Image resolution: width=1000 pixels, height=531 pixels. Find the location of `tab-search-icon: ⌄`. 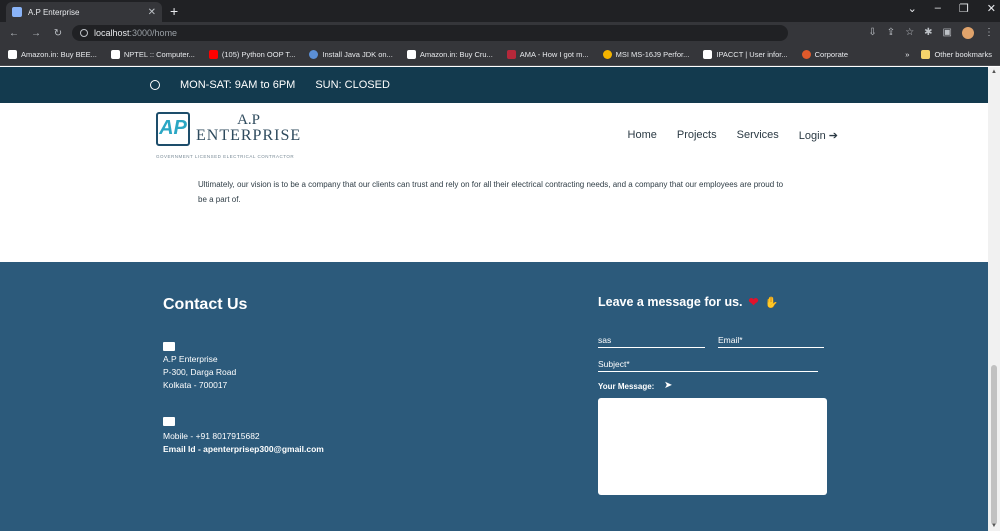

tab-search-icon: ⌄ is located at coordinates (912, 8).